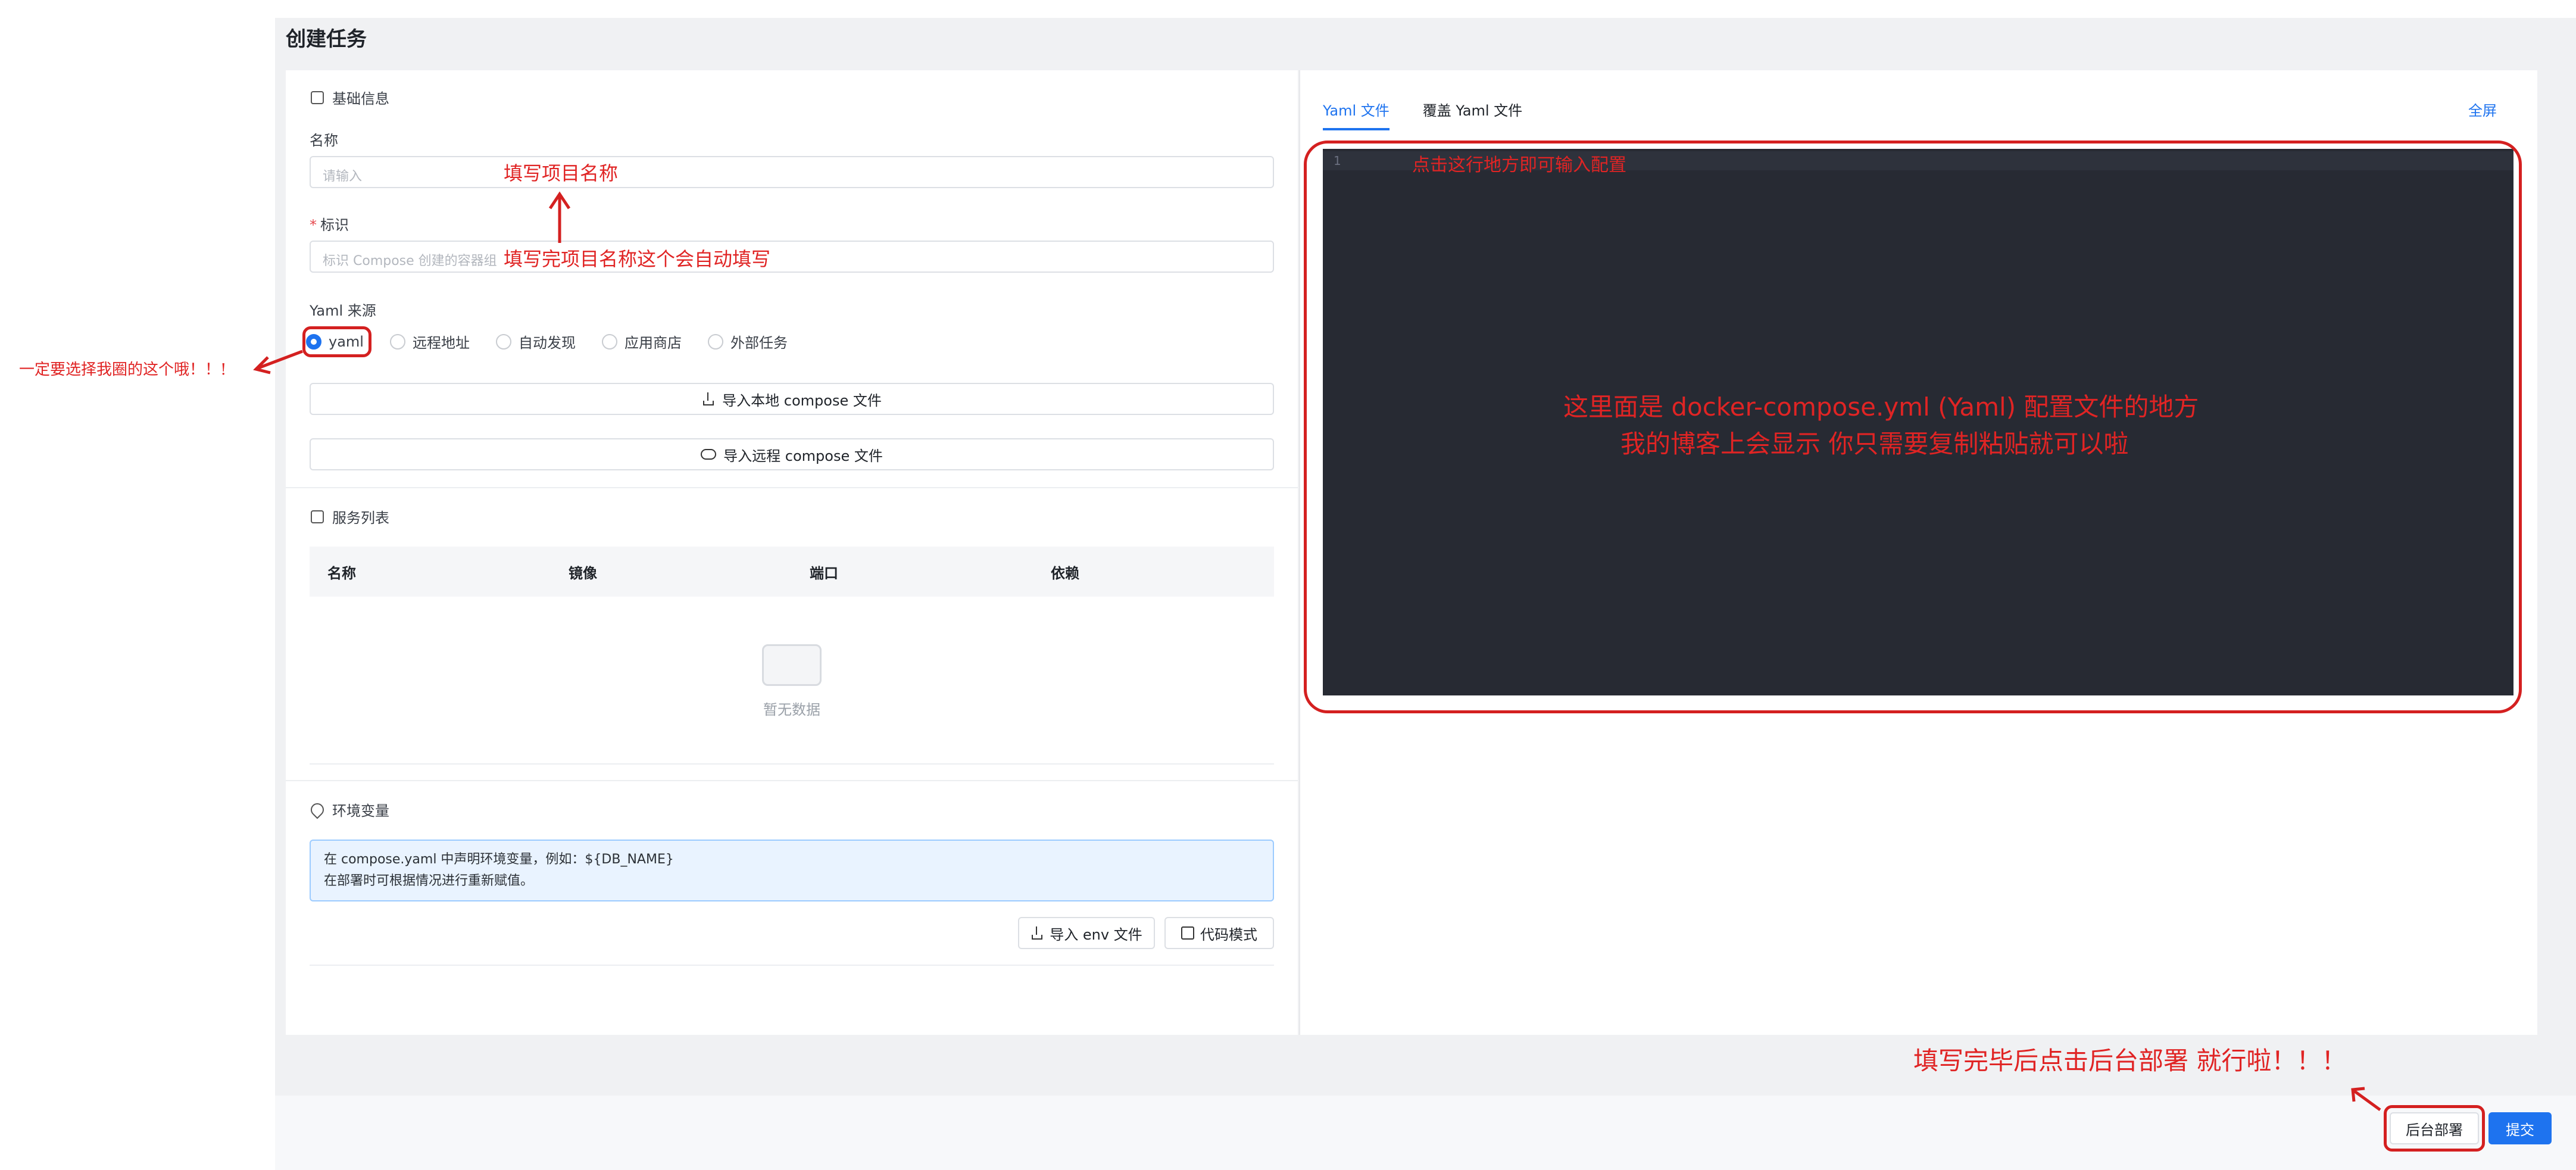  I want to click on annotation-editor-line1: 这里面是 docker-compose.yml (Yaml) 配置文件的地方, so click(1881, 407).